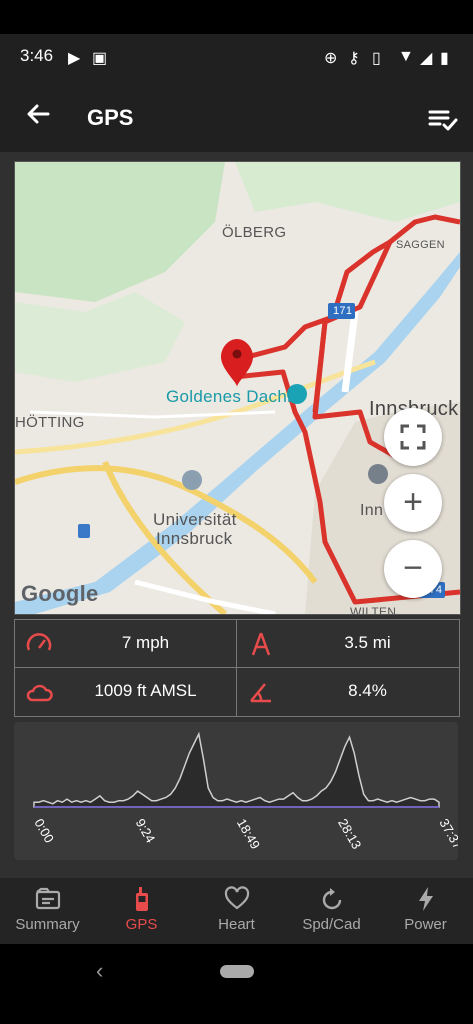 The width and height of the screenshot is (473, 1024). Describe the element at coordinates (331, 899) in the screenshot. I see `refresh-icon` at that location.